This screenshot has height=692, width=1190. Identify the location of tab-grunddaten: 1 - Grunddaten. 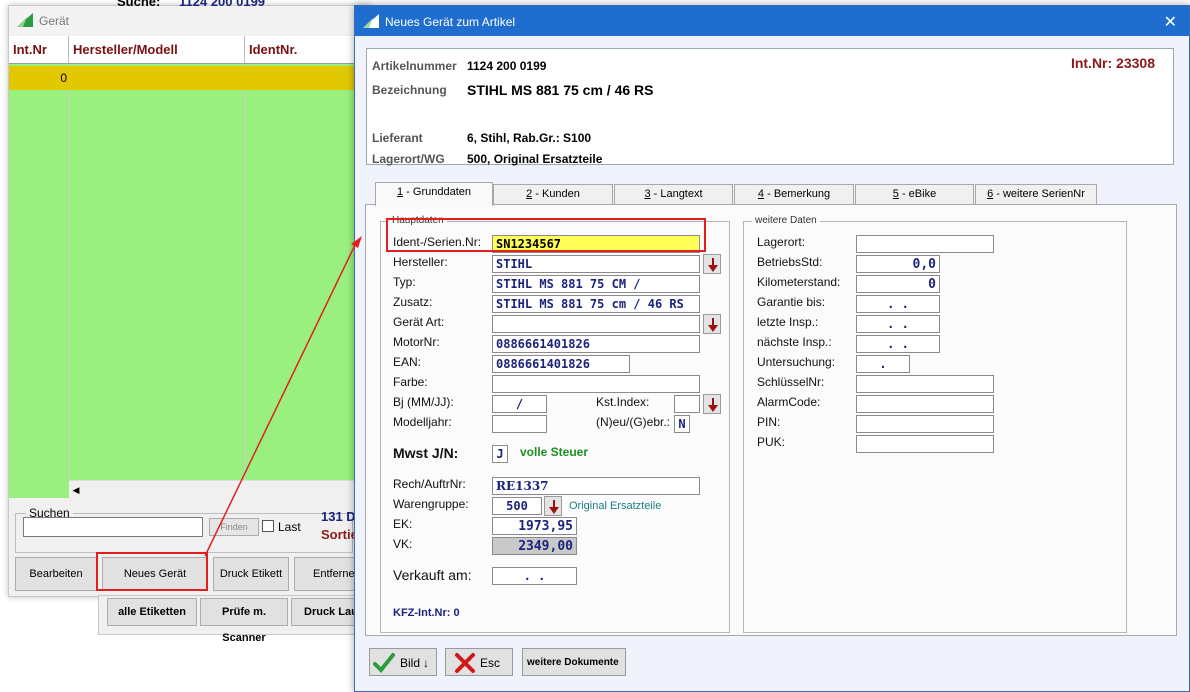
(434, 194).